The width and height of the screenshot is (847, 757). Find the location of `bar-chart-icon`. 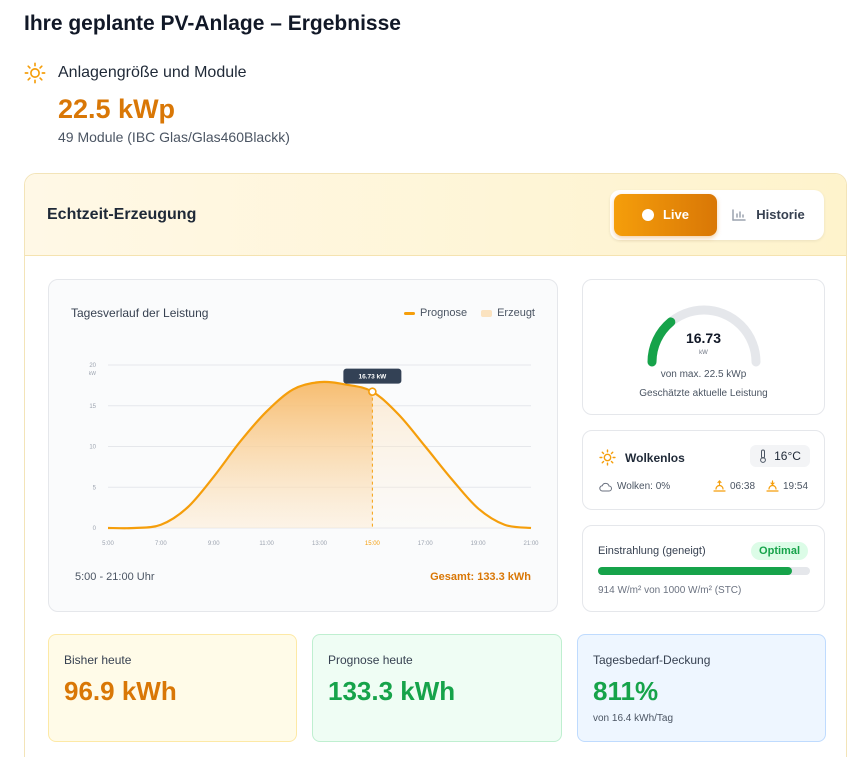

bar-chart-icon is located at coordinates (739, 214).